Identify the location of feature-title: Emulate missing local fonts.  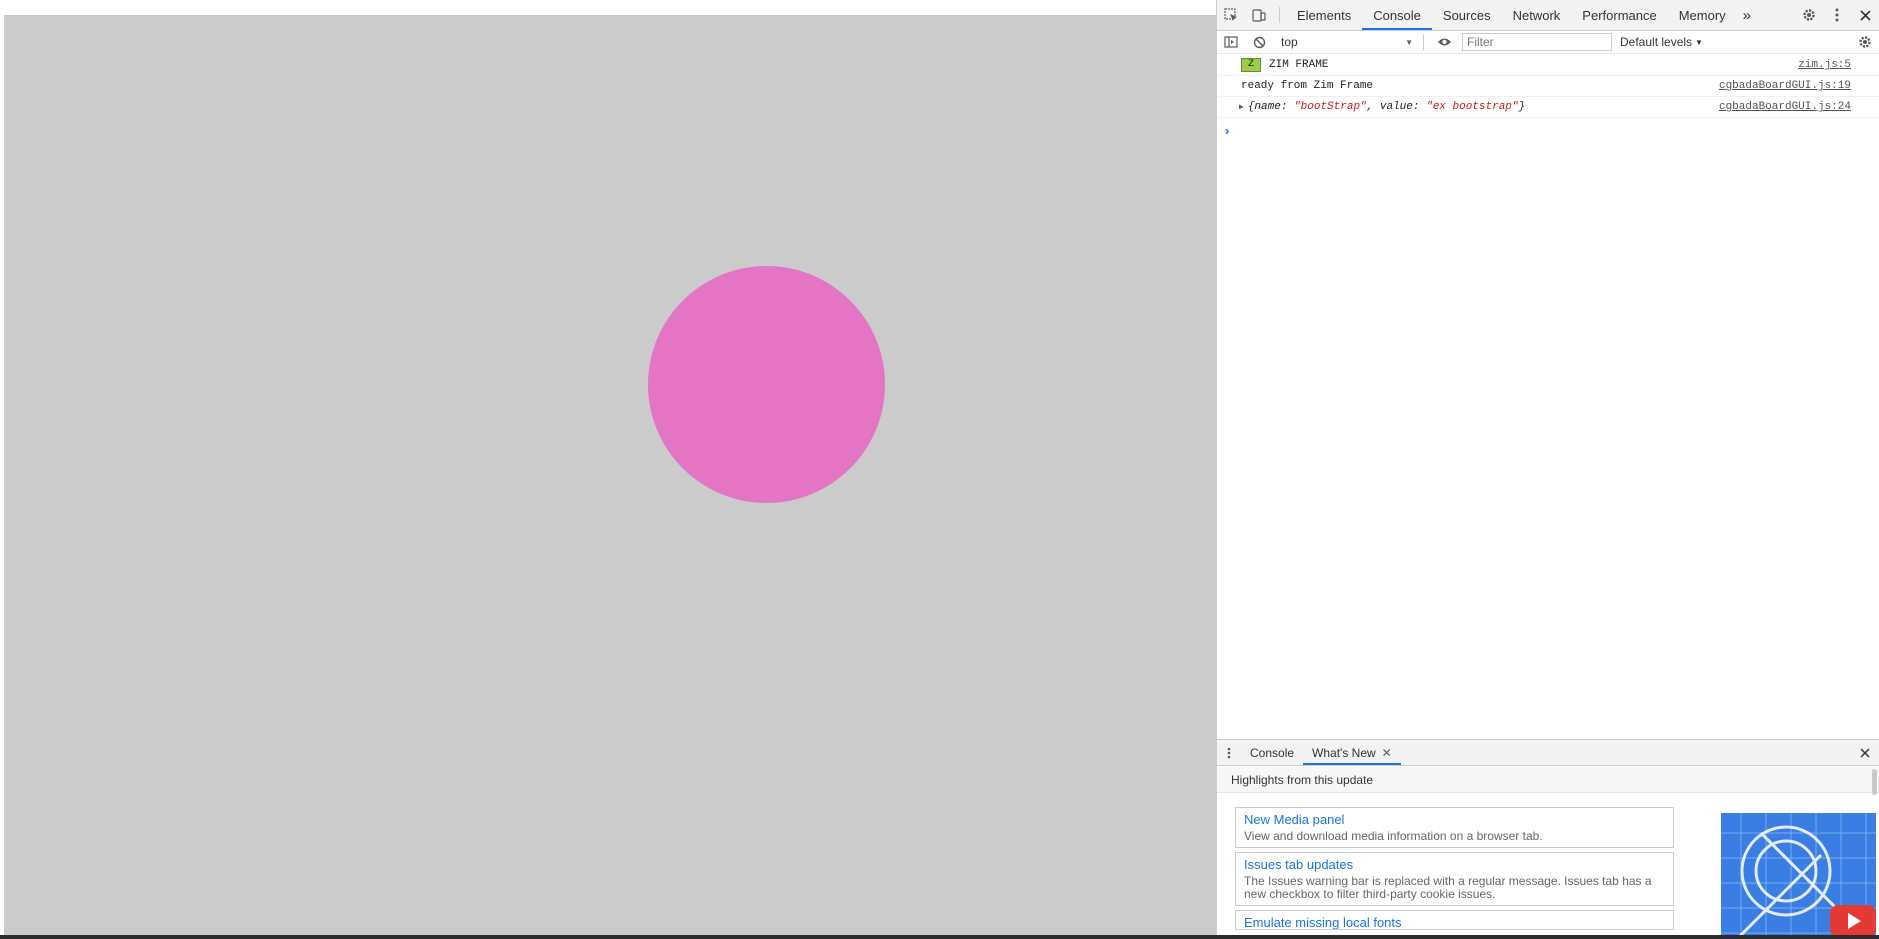
(1454, 922).